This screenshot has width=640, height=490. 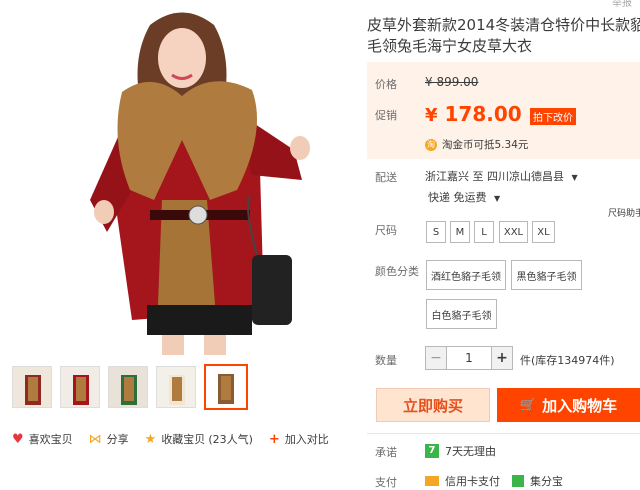 What do you see at coordinates (183, 439) in the screenshot?
I see `collect-label: 收藏宝贝` at bounding box center [183, 439].